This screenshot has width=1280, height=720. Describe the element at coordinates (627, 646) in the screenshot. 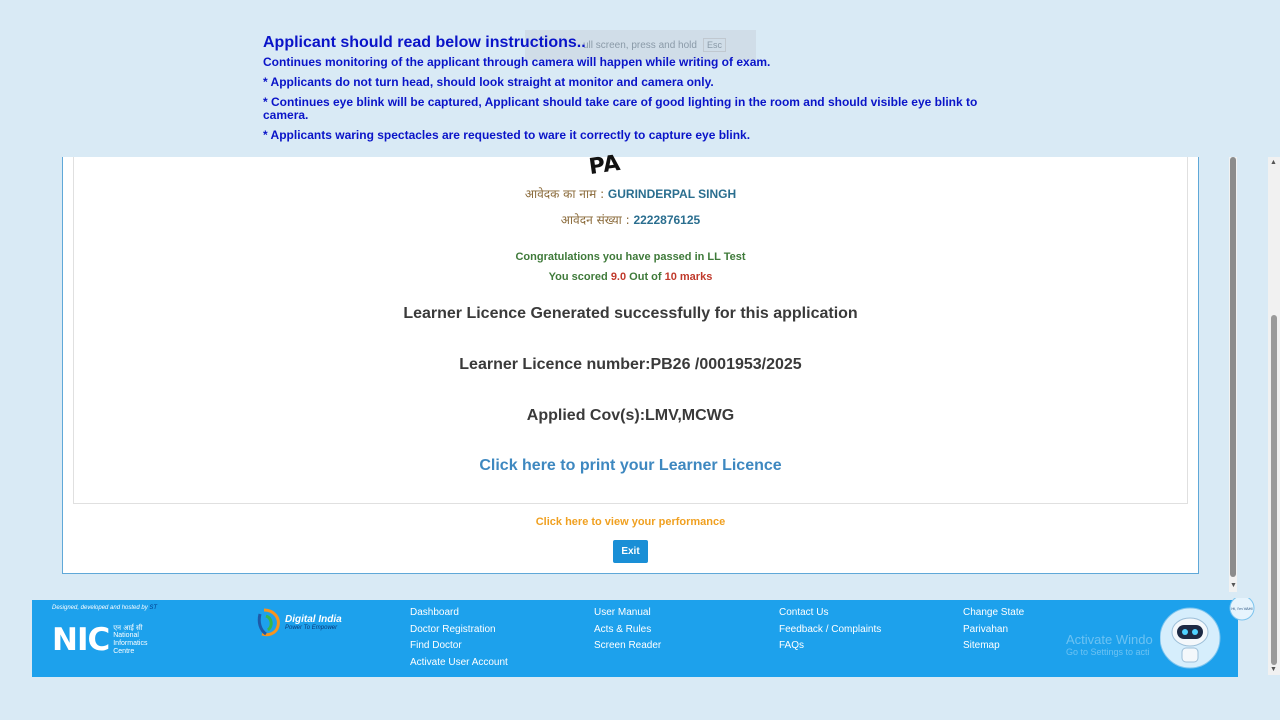

I see `footer-link-screen-reader: Screen Reader` at that location.